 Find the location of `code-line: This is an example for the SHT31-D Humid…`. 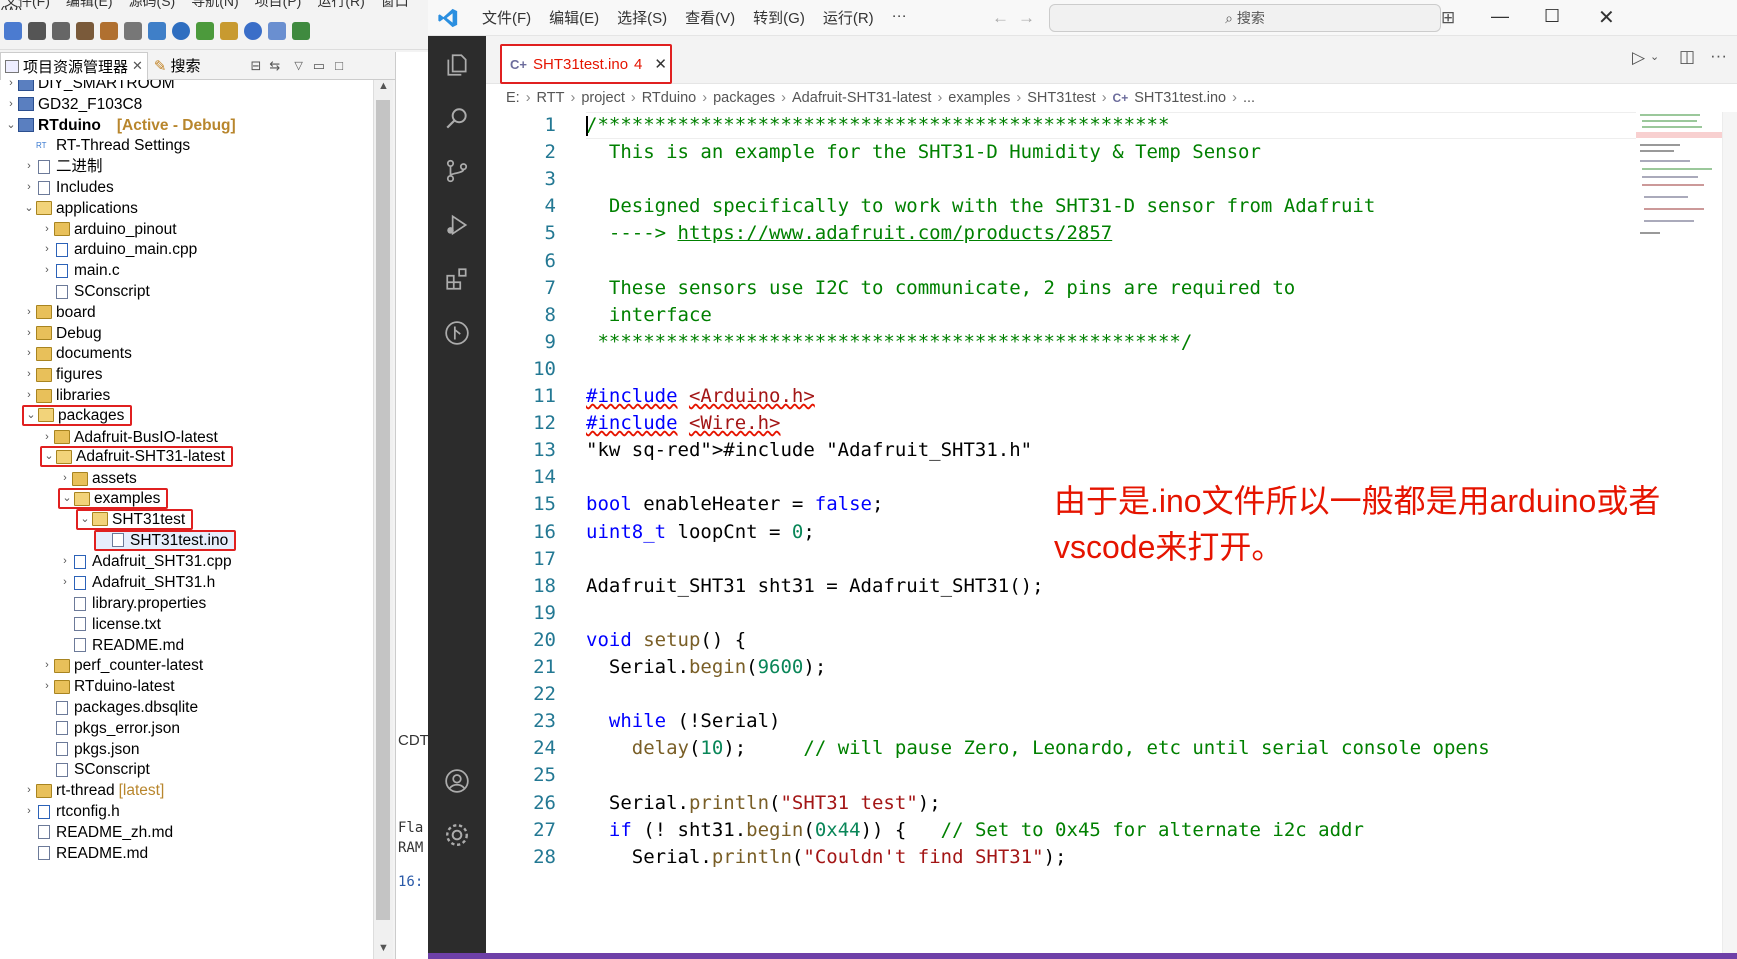

code-line: This is an example for the SHT31-D Humid… is located at coordinates (923, 152).